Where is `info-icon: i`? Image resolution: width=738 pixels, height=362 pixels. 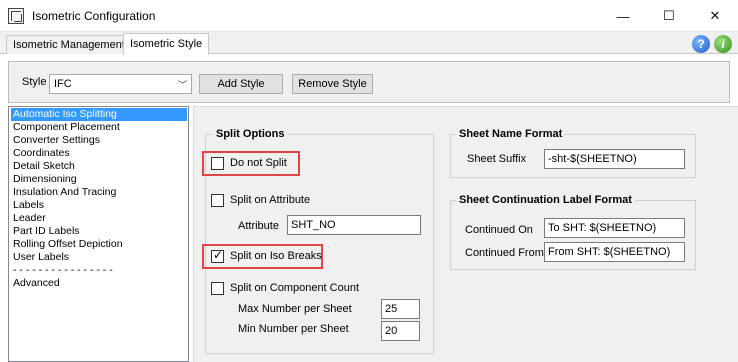 info-icon: i is located at coordinates (723, 44).